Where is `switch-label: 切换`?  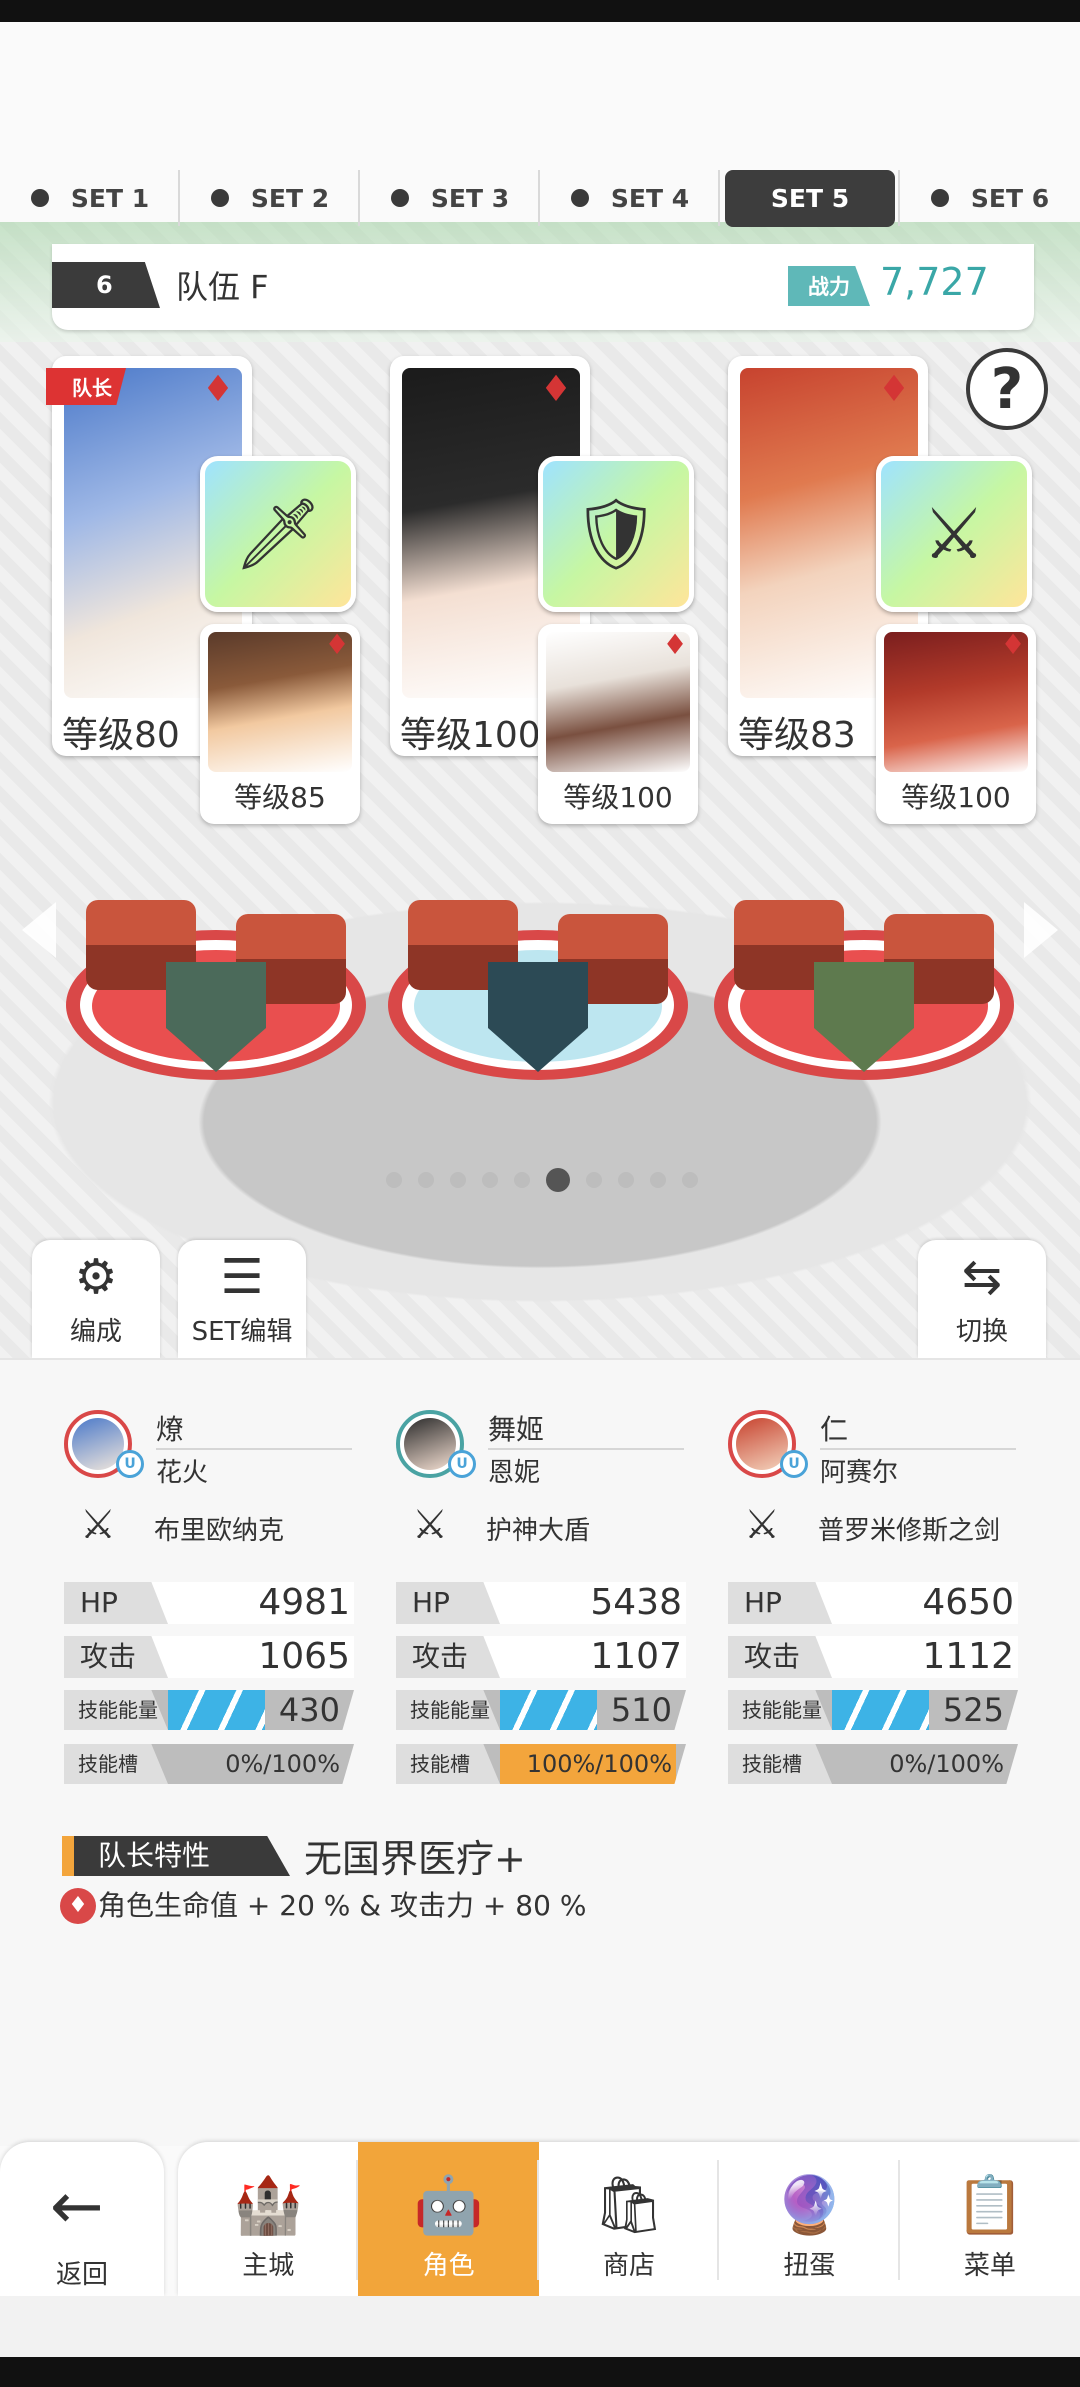 switch-label: 切换 is located at coordinates (981, 1332).